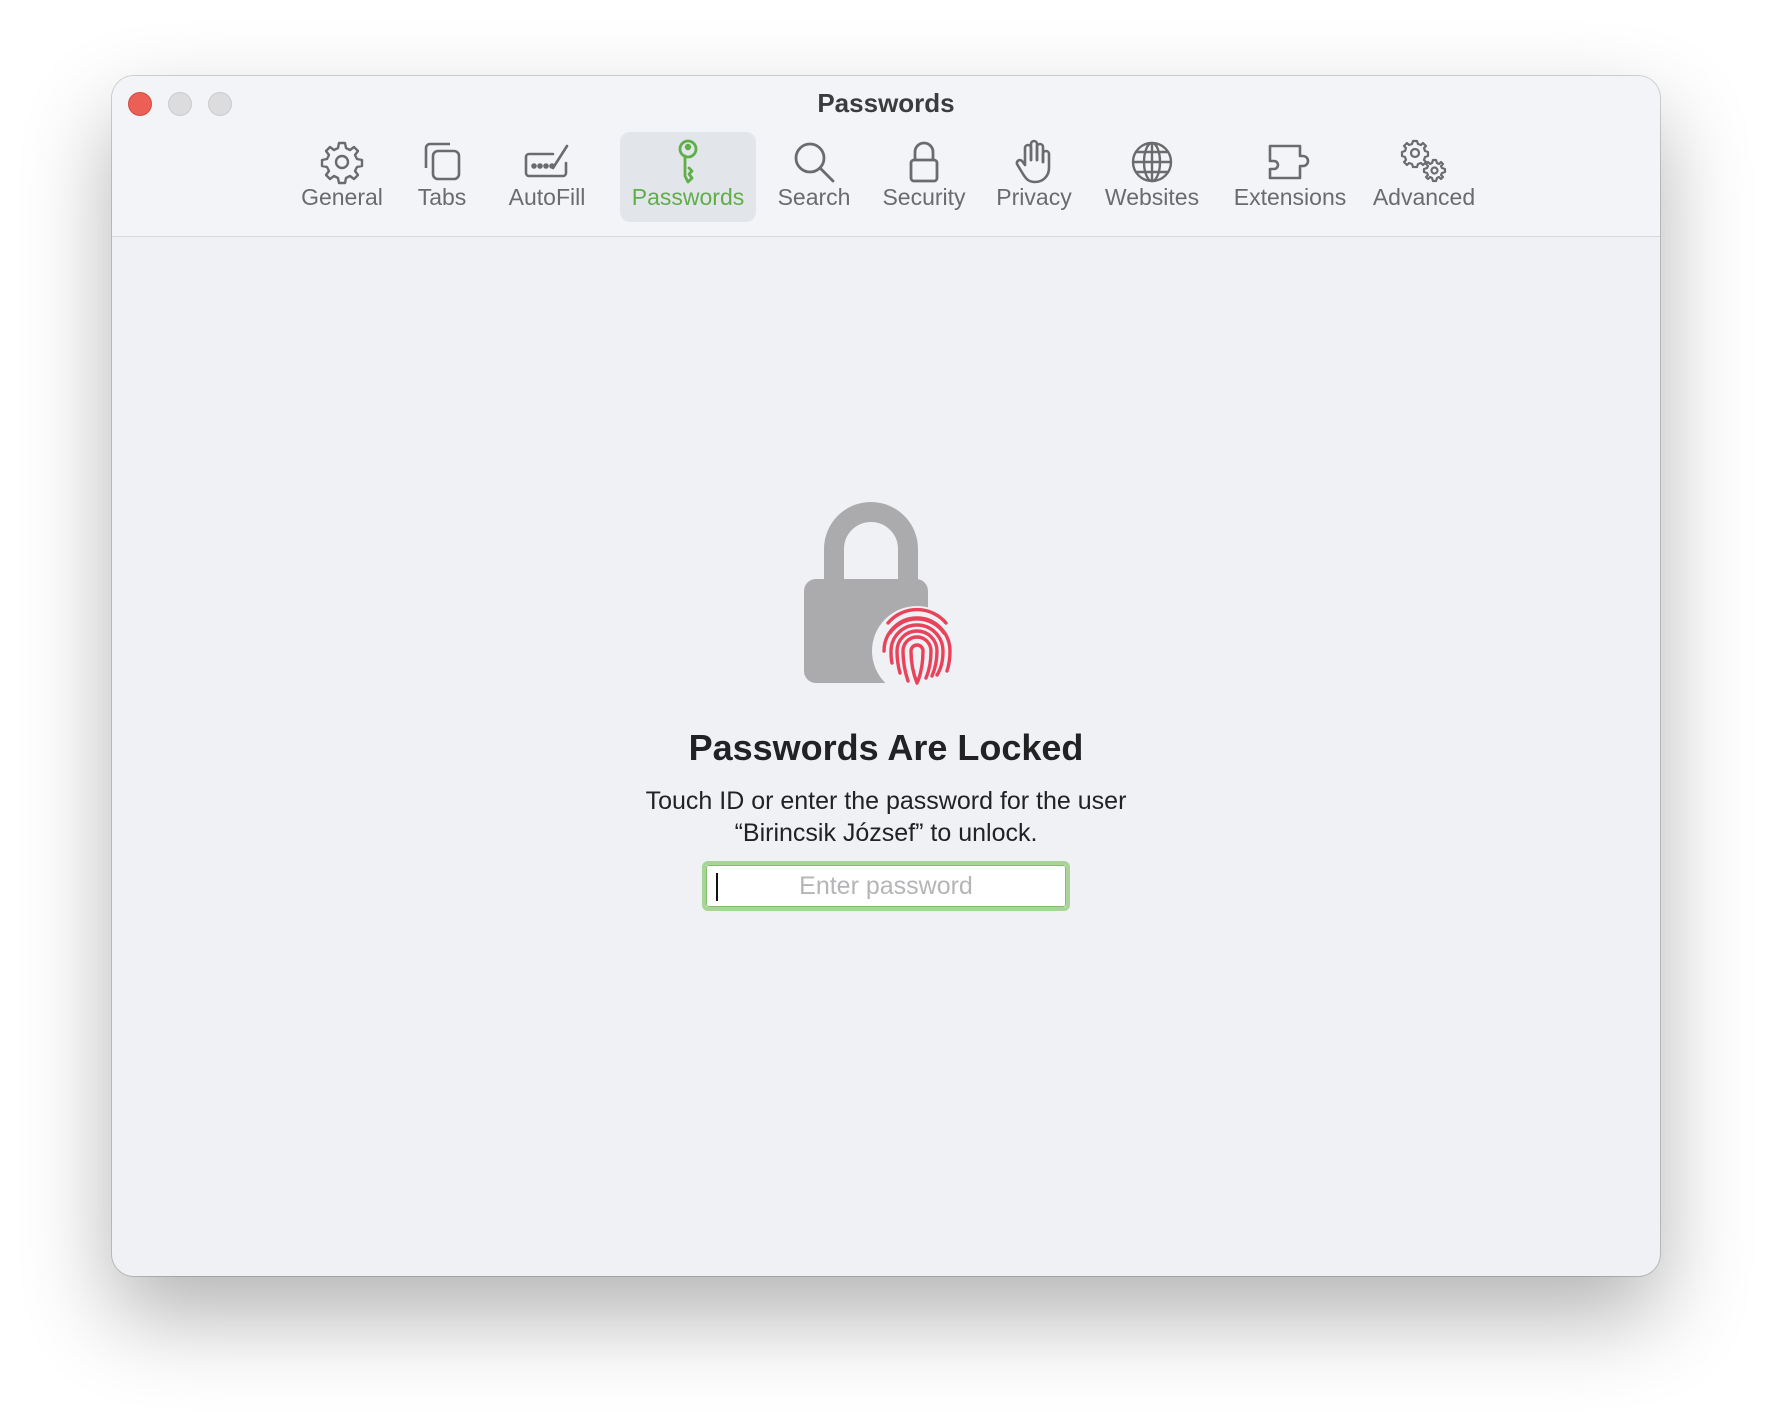  I want to click on autofill-icon, so click(547, 162).